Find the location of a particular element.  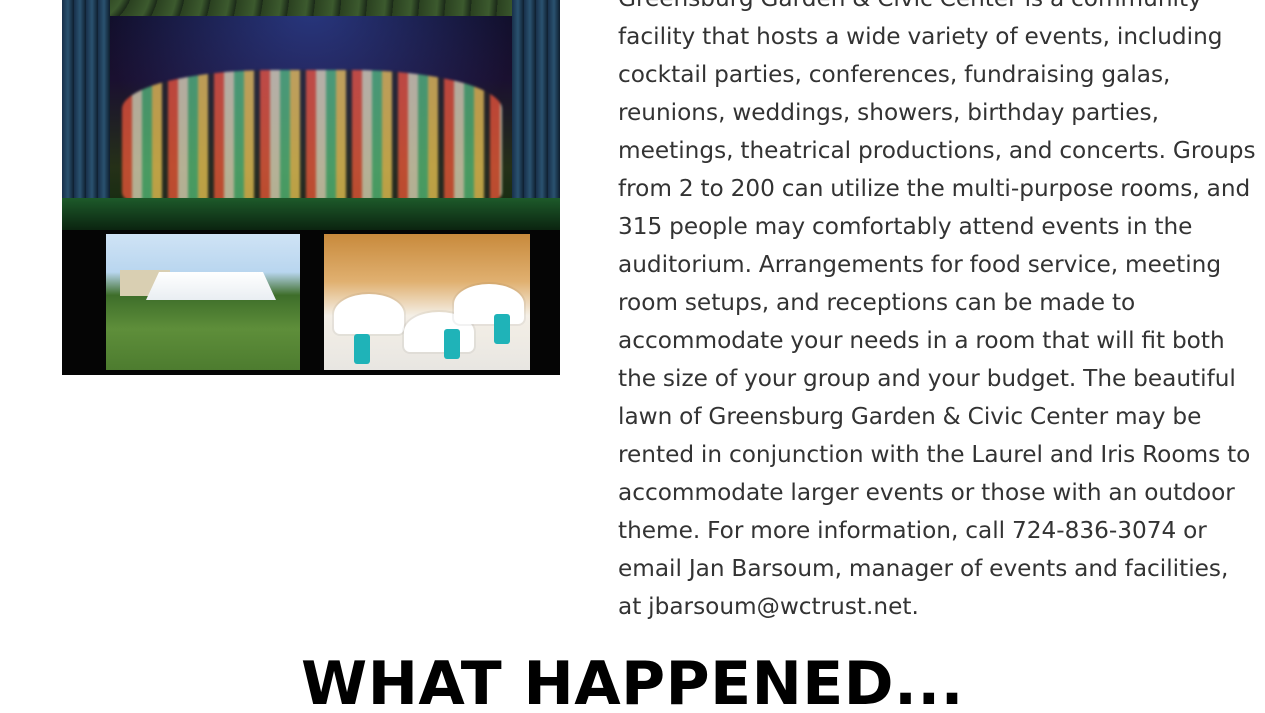

white-tent-shape is located at coordinates (211, 286).